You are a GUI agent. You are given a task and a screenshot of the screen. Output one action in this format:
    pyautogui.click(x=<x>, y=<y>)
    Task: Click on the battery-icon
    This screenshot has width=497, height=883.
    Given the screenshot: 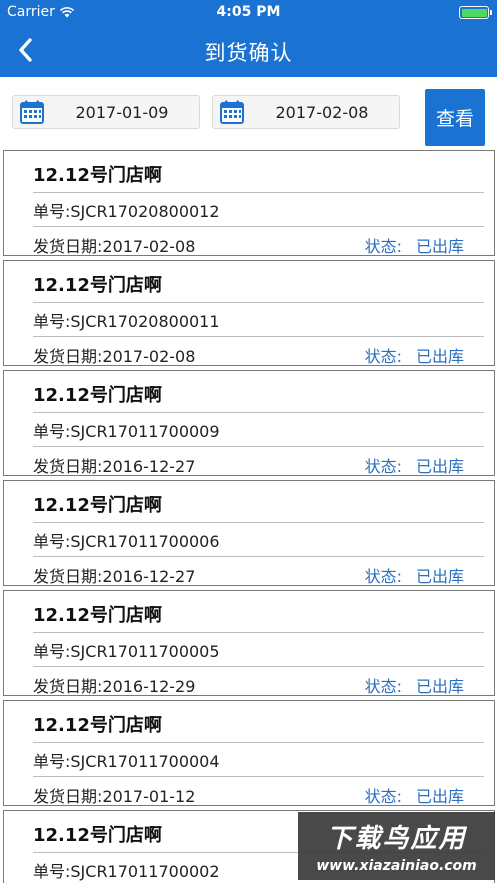 What is the action you would take?
    pyautogui.click(x=475, y=12)
    